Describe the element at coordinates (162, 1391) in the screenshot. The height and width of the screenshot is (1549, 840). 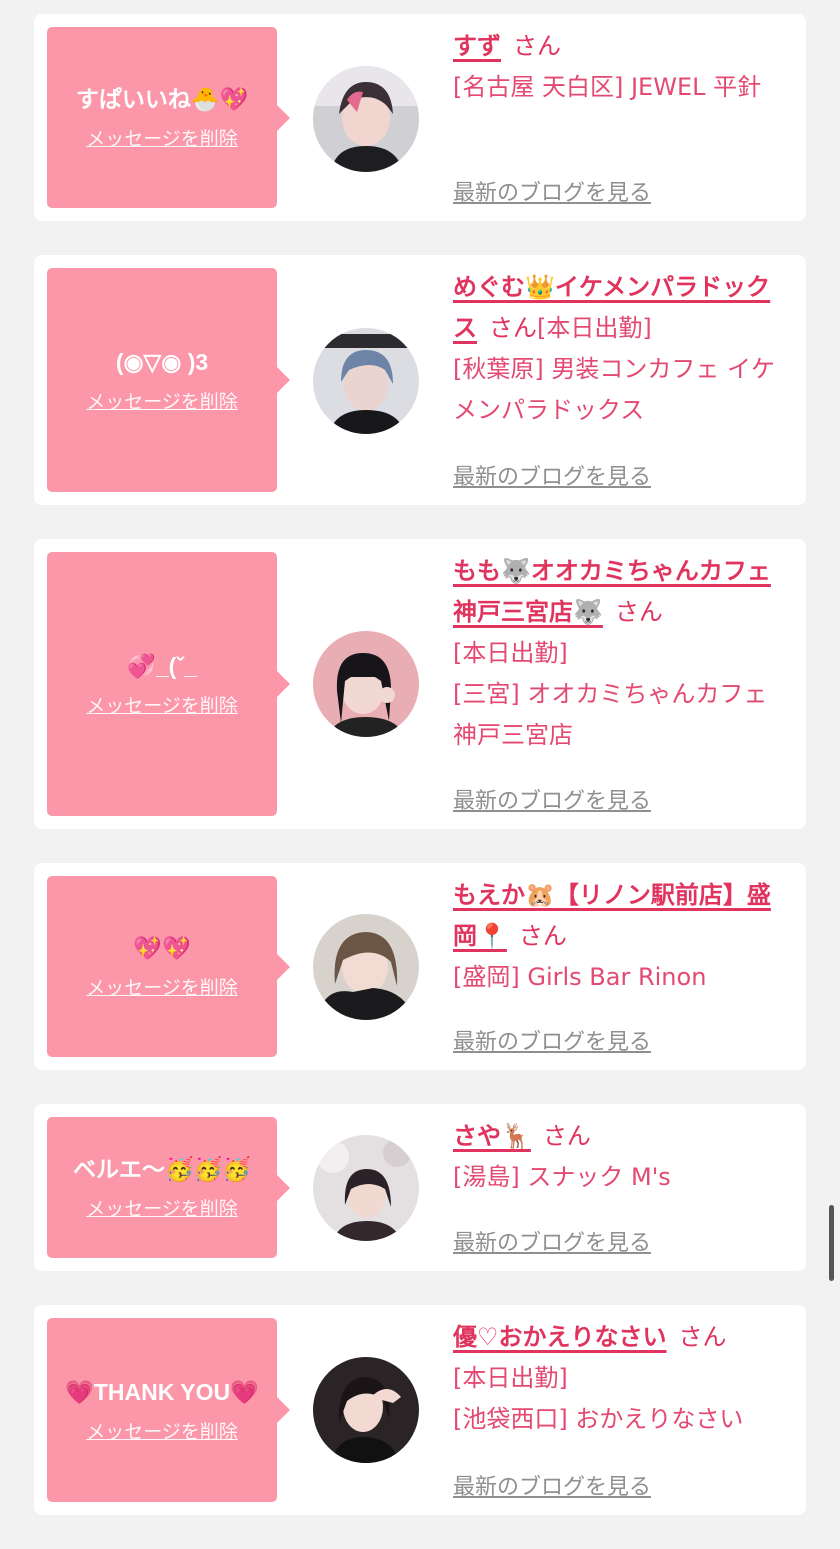
I see `message-text: 💗THANK YOU💗` at that location.